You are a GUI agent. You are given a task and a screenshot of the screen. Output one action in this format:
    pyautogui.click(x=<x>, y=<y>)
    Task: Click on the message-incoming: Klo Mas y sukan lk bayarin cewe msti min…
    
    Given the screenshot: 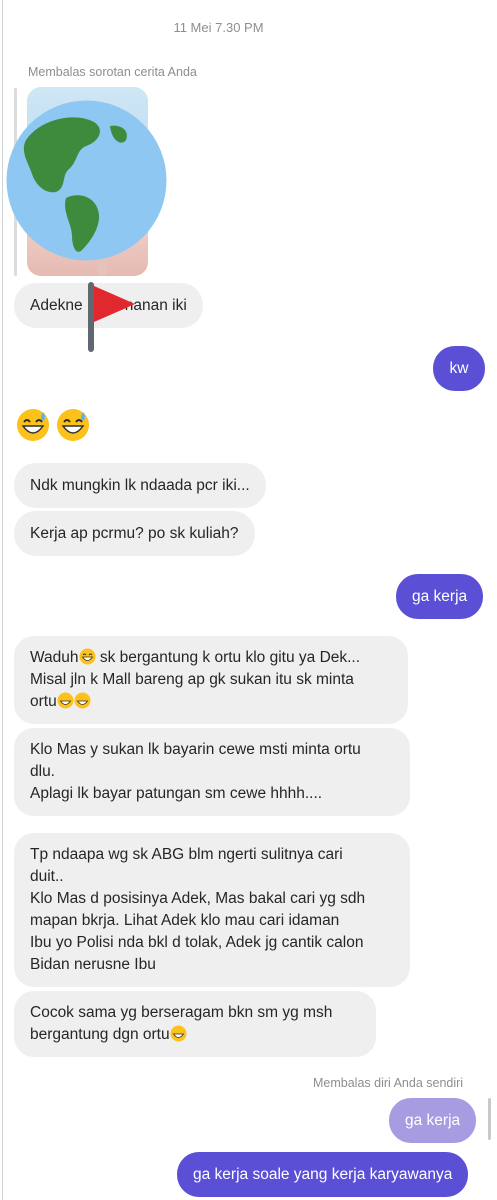 What is the action you would take?
    pyautogui.click(x=212, y=772)
    